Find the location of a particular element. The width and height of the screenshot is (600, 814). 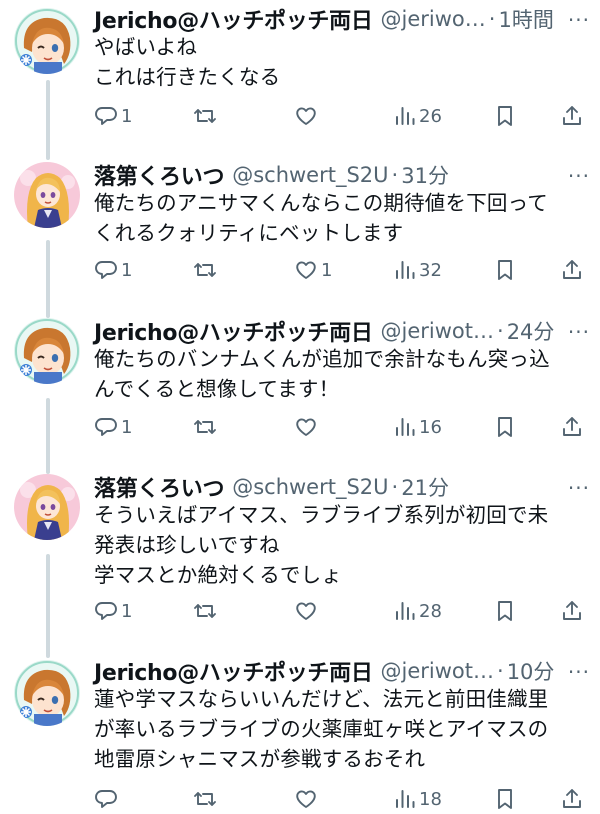

tweet-text-line: 蓮や学マスならいいんだけど、法元と前田佳織里 is located at coordinates (321, 699).